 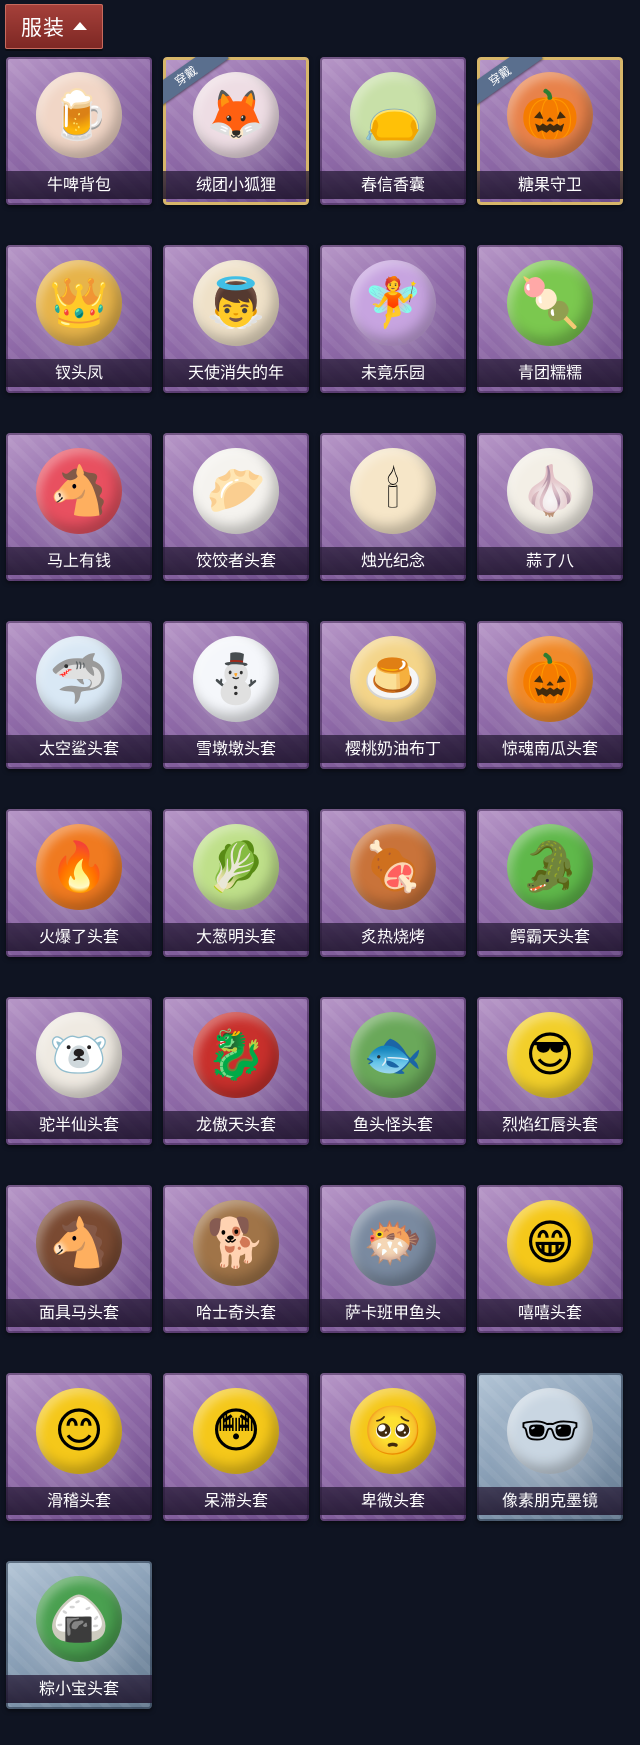 What do you see at coordinates (79, 561) in the screenshot?
I see `outfit-name: 马上有钱` at bounding box center [79, 561].